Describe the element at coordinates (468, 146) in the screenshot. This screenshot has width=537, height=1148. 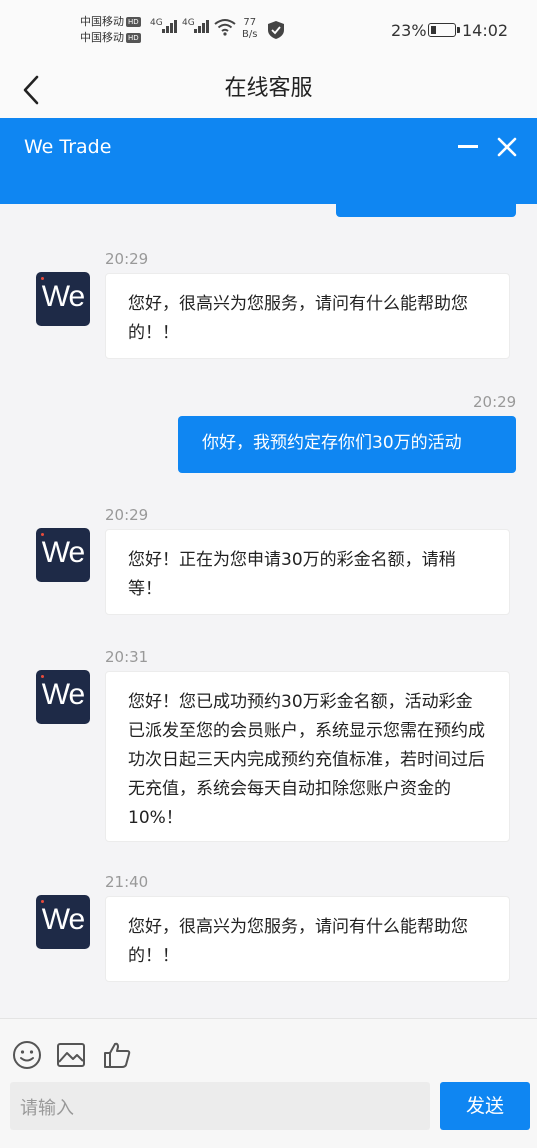
I see `minimize-icon` at that location.